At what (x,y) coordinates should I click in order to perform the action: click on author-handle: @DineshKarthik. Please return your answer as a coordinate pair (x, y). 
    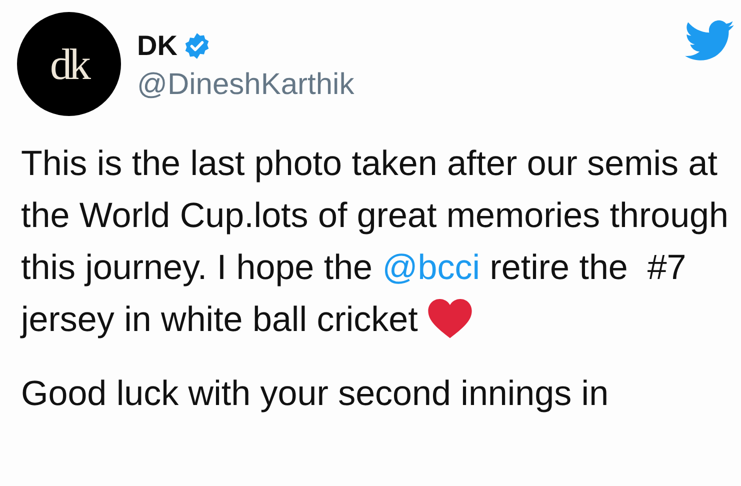
    Looking at the image, I should click on (245, 85).